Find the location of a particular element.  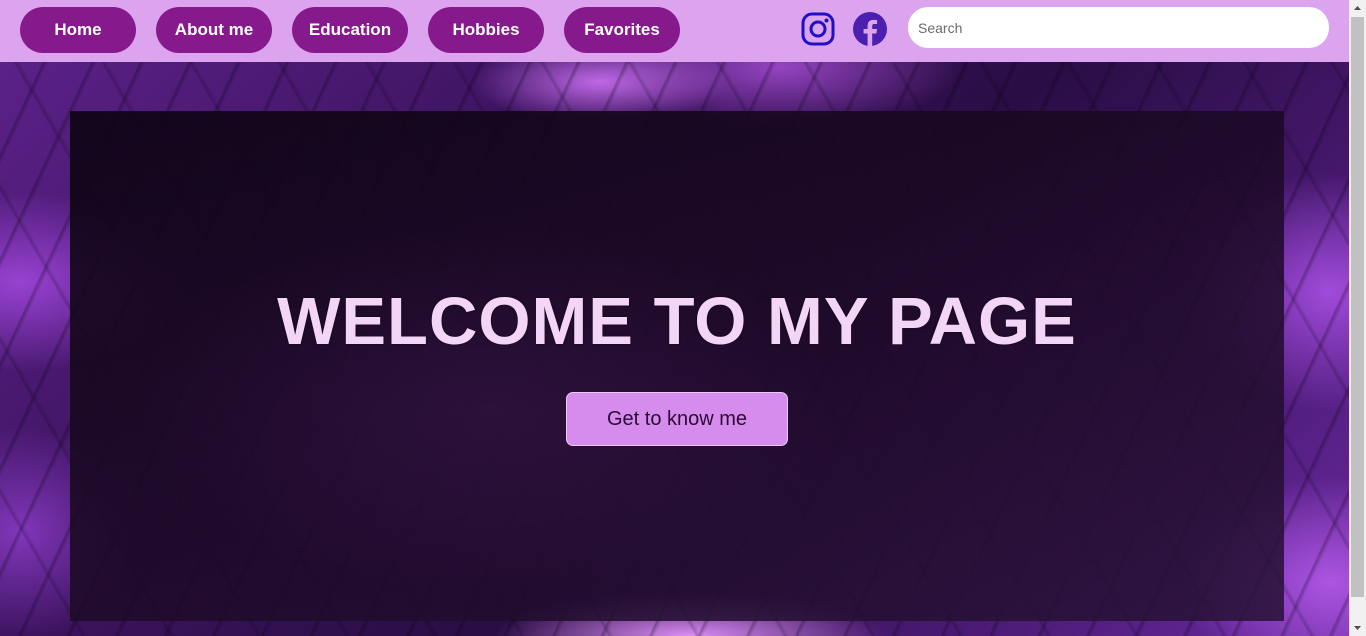

hero-title: WELCOME TO MY PAGE is located at coordinates (677, 321).